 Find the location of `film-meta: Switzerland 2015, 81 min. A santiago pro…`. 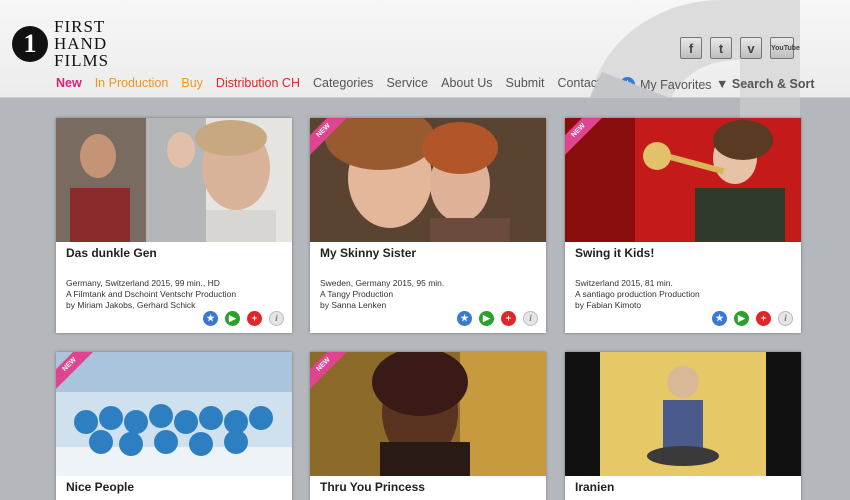

film-meta: Switzerland 2015, 81 min. A santiago pro… is located at coordinates (637, 294).